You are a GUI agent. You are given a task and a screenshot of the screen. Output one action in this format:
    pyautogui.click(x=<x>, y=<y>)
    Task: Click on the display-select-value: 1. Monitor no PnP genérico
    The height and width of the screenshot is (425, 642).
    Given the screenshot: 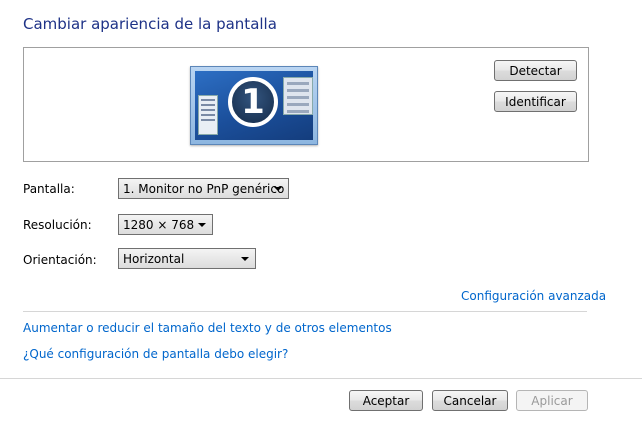 What is the action you would take?
    pyautogui.click(x=204, y=188)
    